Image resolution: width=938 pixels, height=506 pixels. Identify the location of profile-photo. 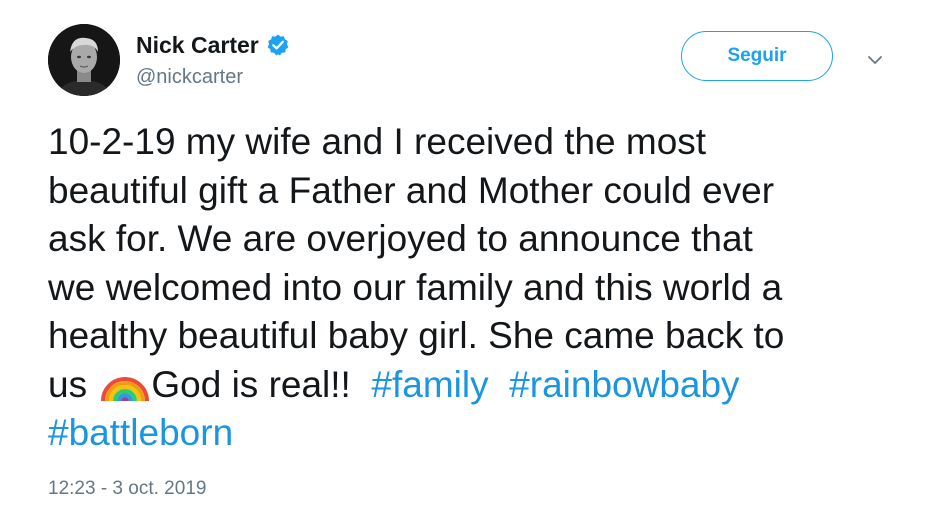
(84, 60).